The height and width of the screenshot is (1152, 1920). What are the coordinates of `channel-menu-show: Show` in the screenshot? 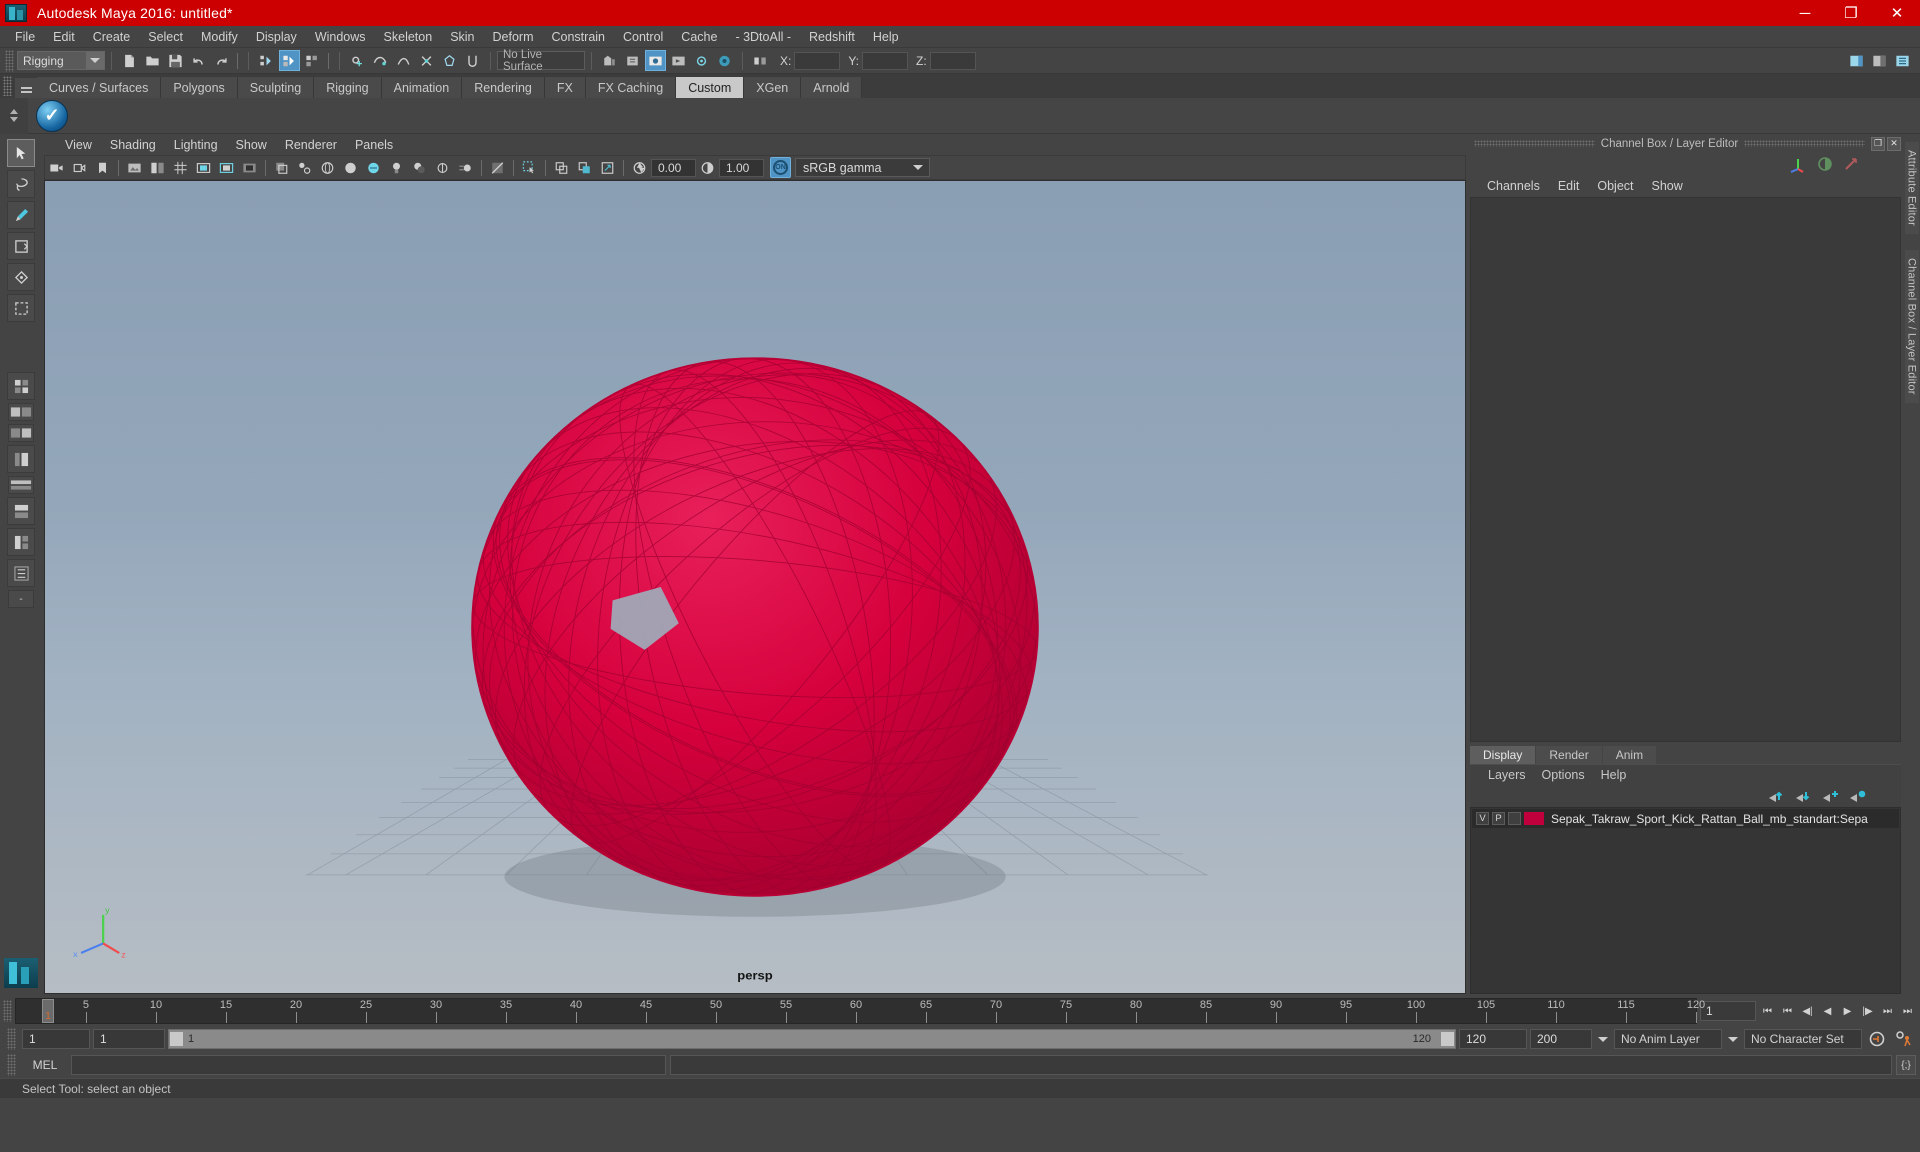 It's located at (1667, 186).